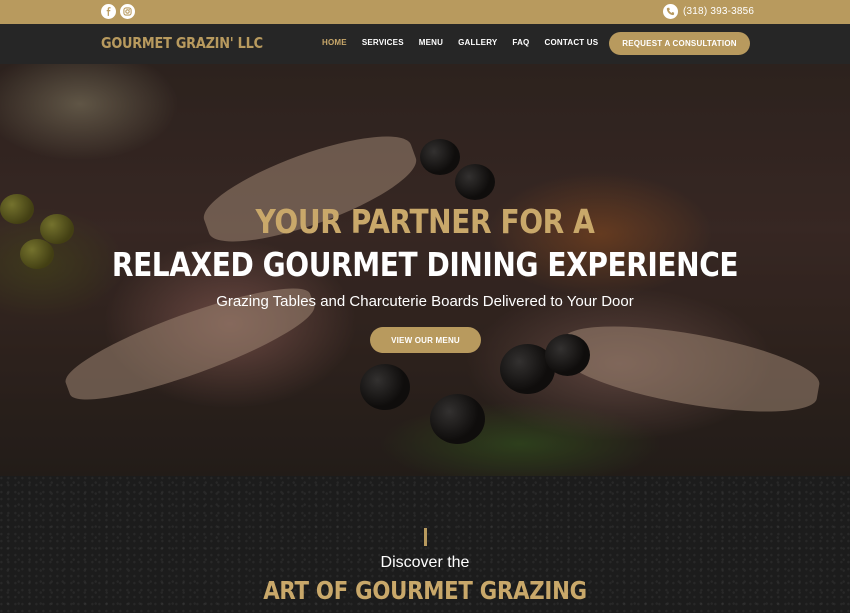 This screenshot has height=613, width=850. Describe the element at coordinates (425, 264) in the screenshot. I see `hero-heading-line2: RELAXED GOURMET DINING EXPERIENCE` at that location.